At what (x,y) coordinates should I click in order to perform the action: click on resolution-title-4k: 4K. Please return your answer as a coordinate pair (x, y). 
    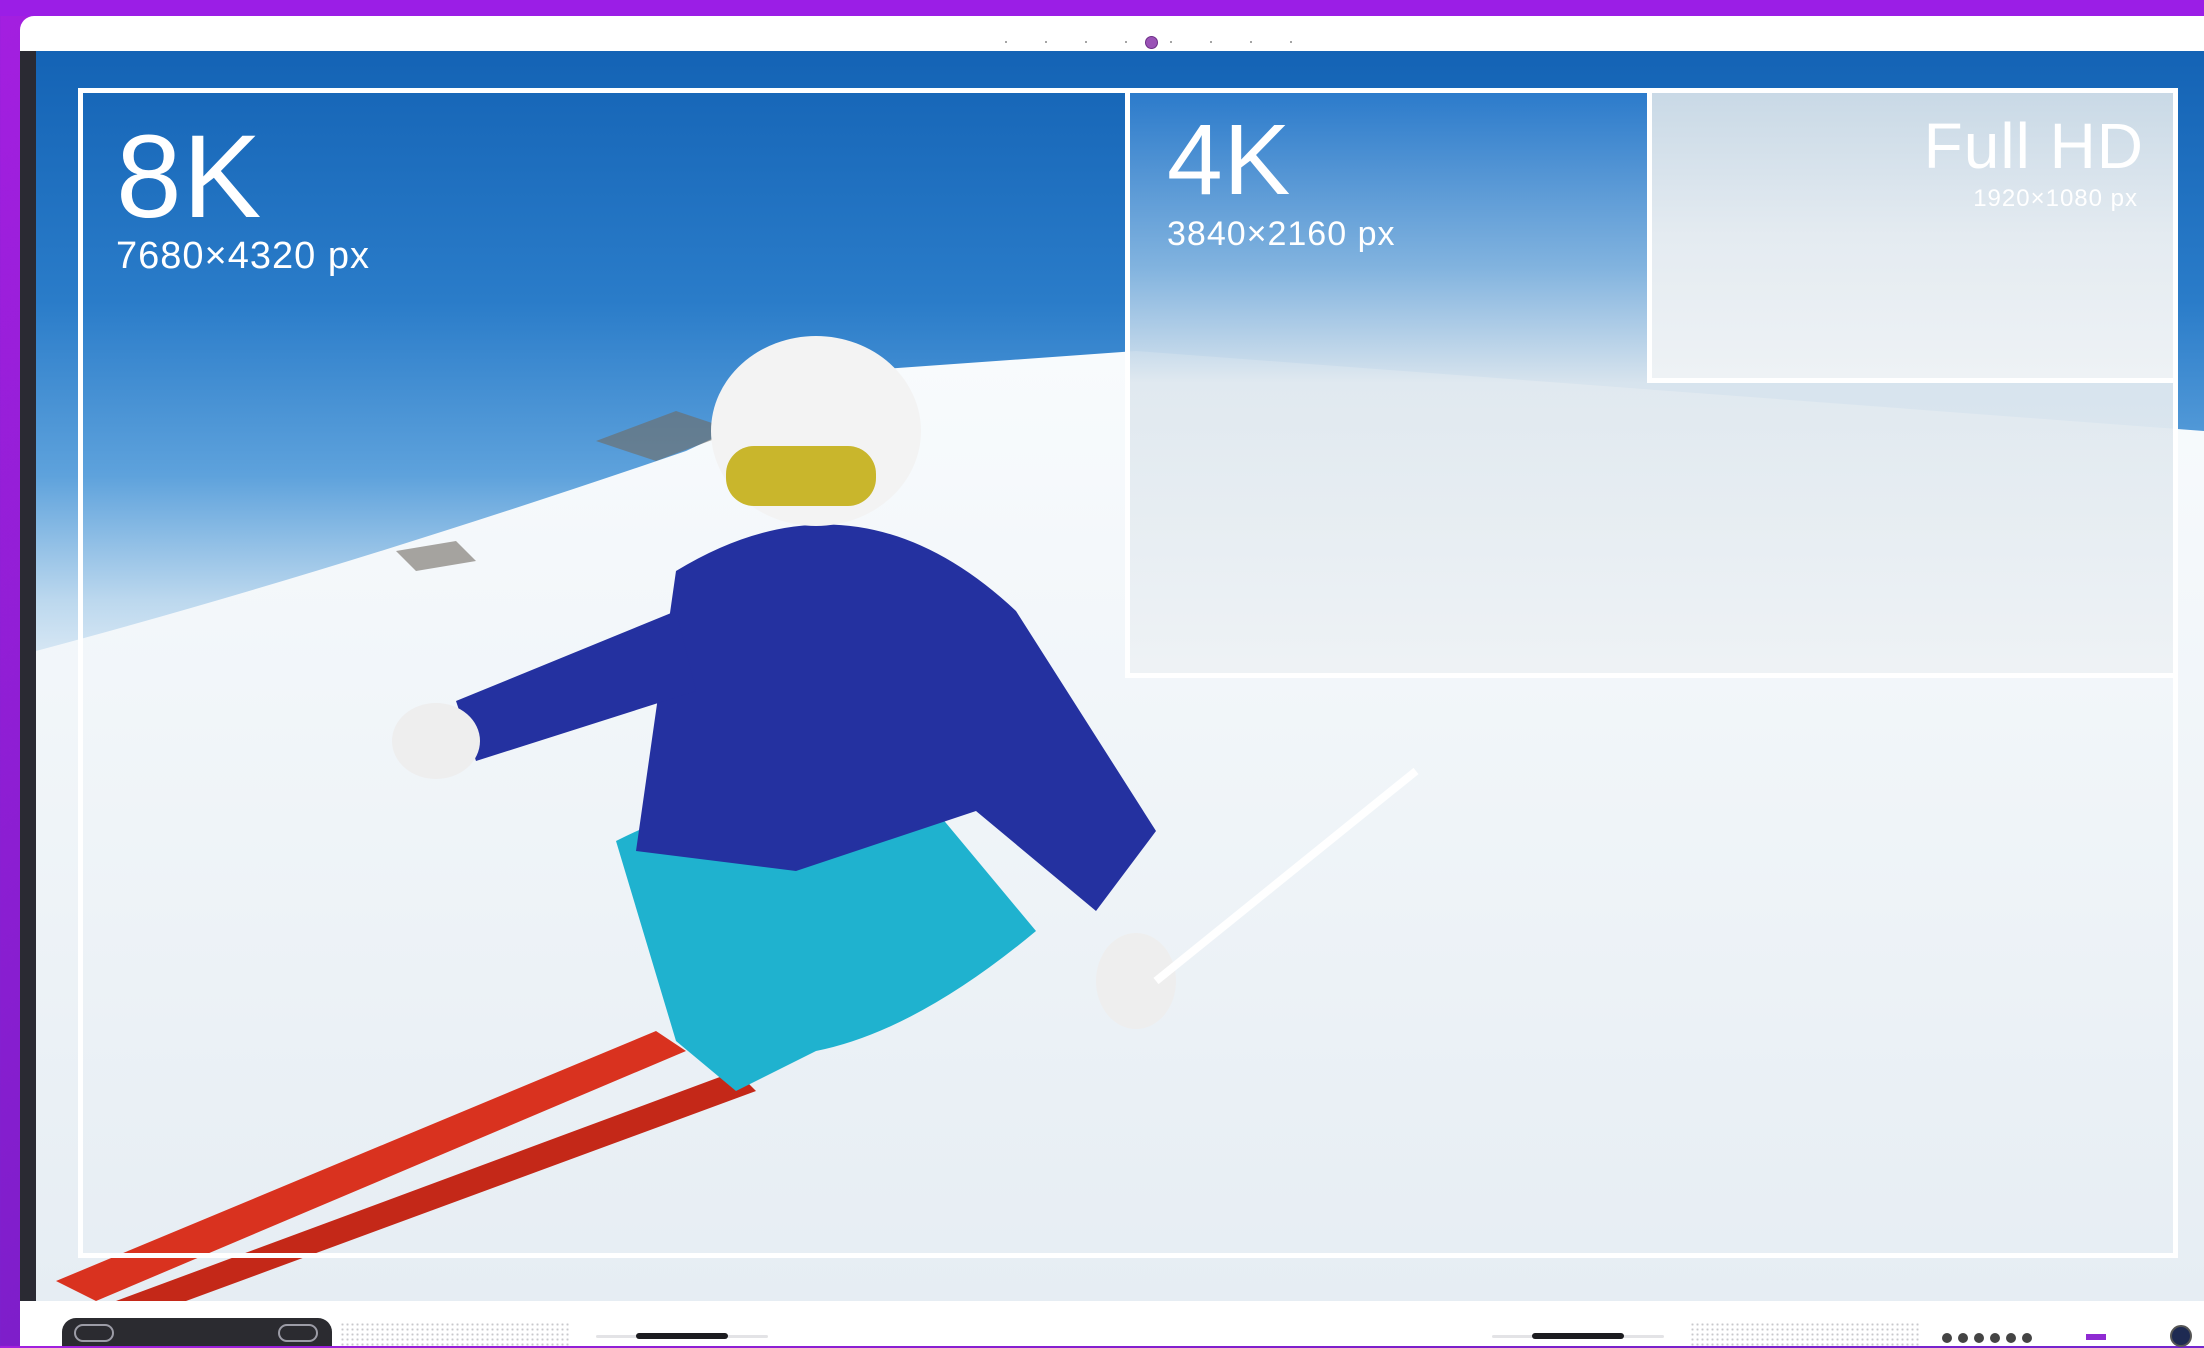
    Looking at the image, I should click on (1229, 160).